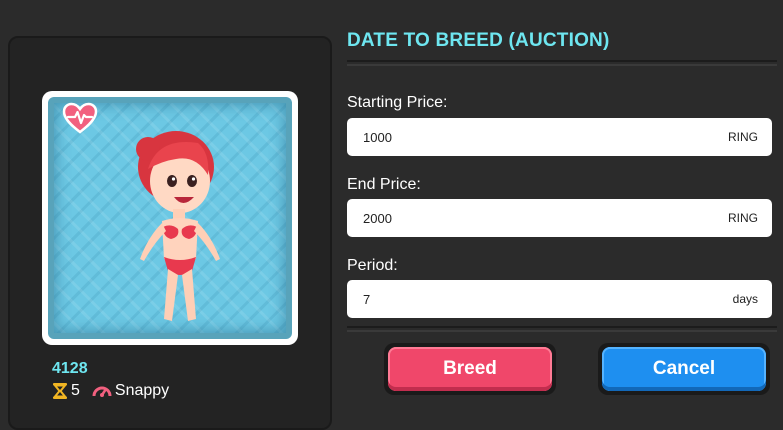  I want to click on heart-rate-icon, so click(80, 118).